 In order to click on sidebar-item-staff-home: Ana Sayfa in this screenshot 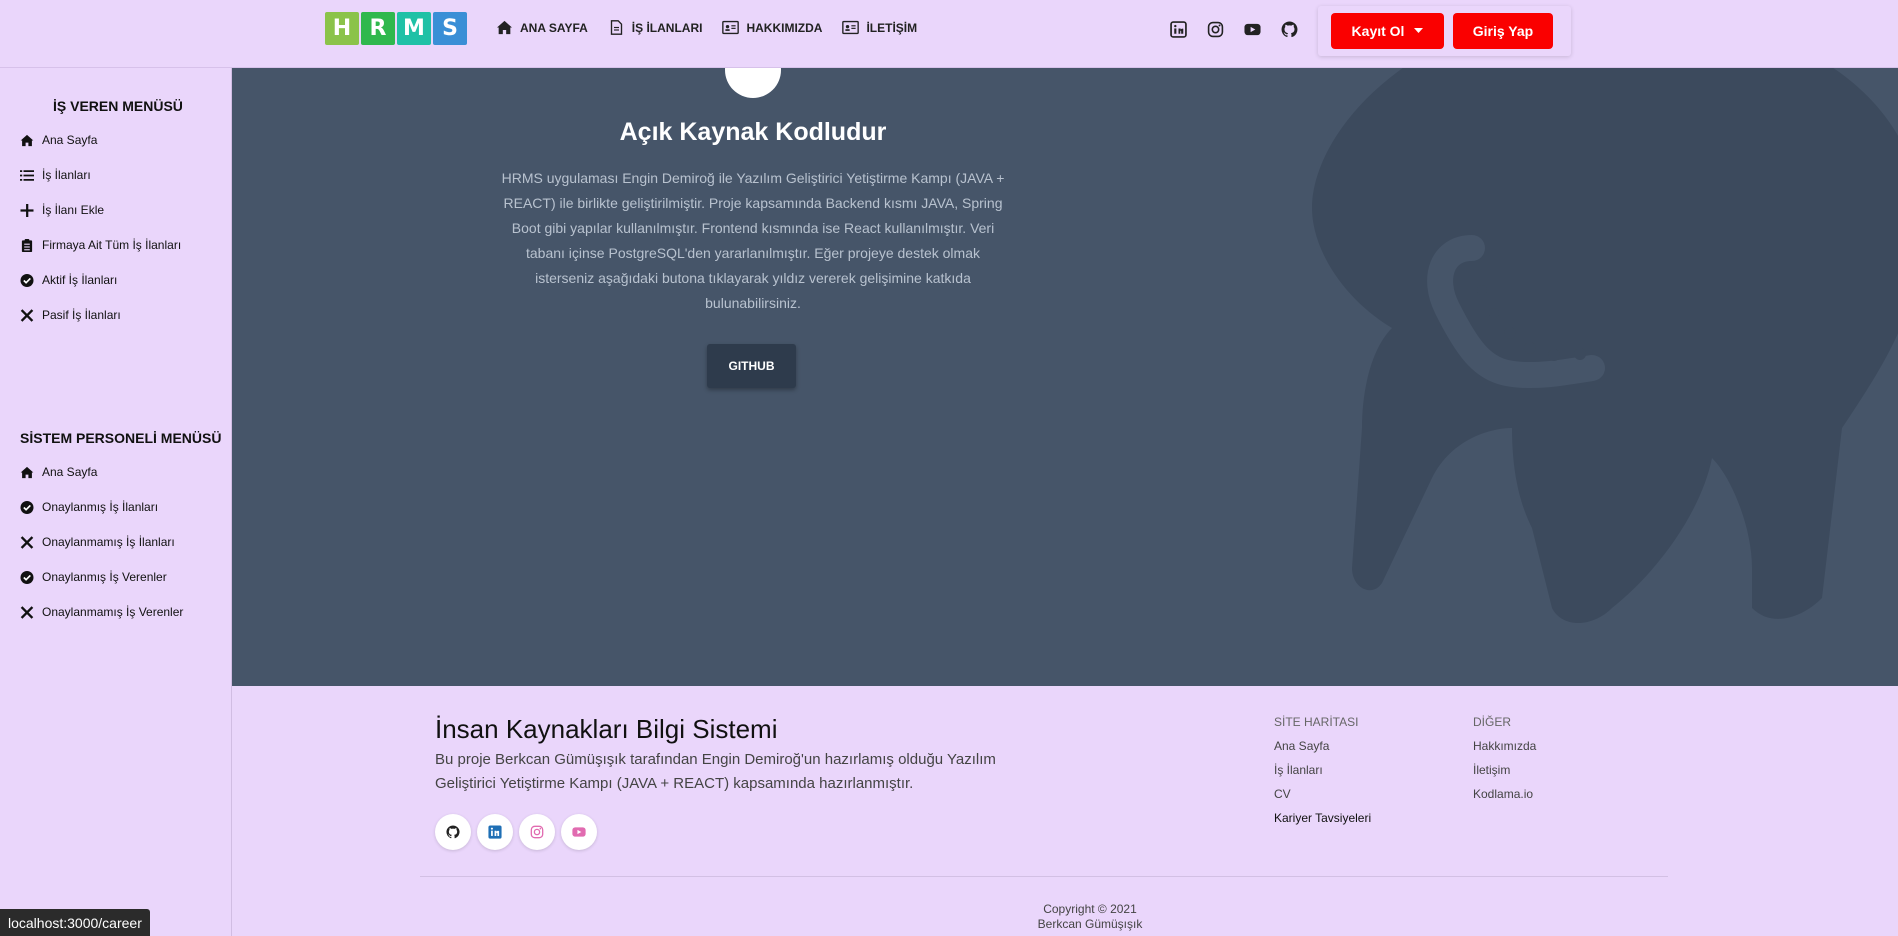, I will do `click(58, 472)`.